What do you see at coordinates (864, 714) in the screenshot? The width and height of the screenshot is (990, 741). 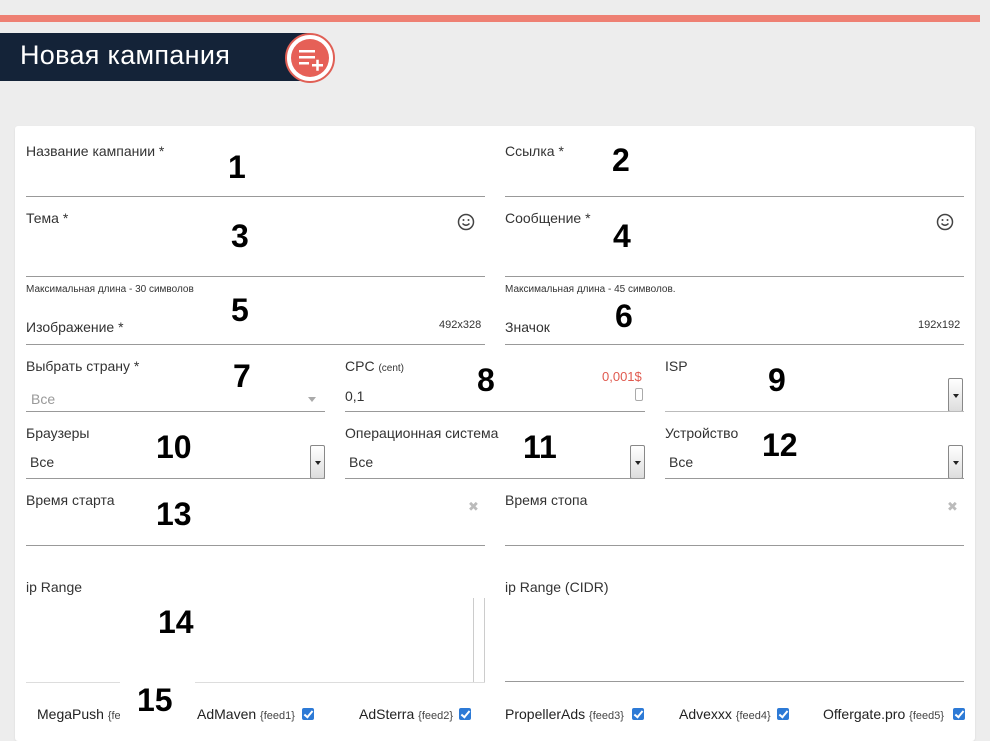 I see `feed-name: Offergate.pro` at bounding box center [864, 714].